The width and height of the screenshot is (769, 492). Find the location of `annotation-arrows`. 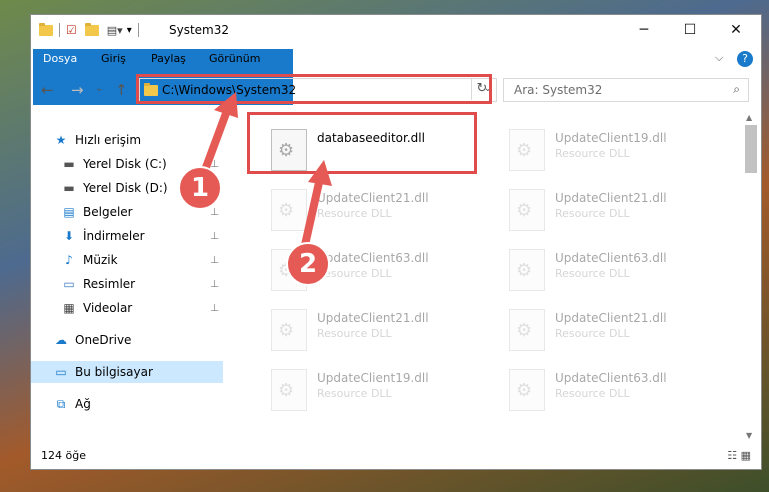

annotation-arrows is located at coordinates (266, 169).